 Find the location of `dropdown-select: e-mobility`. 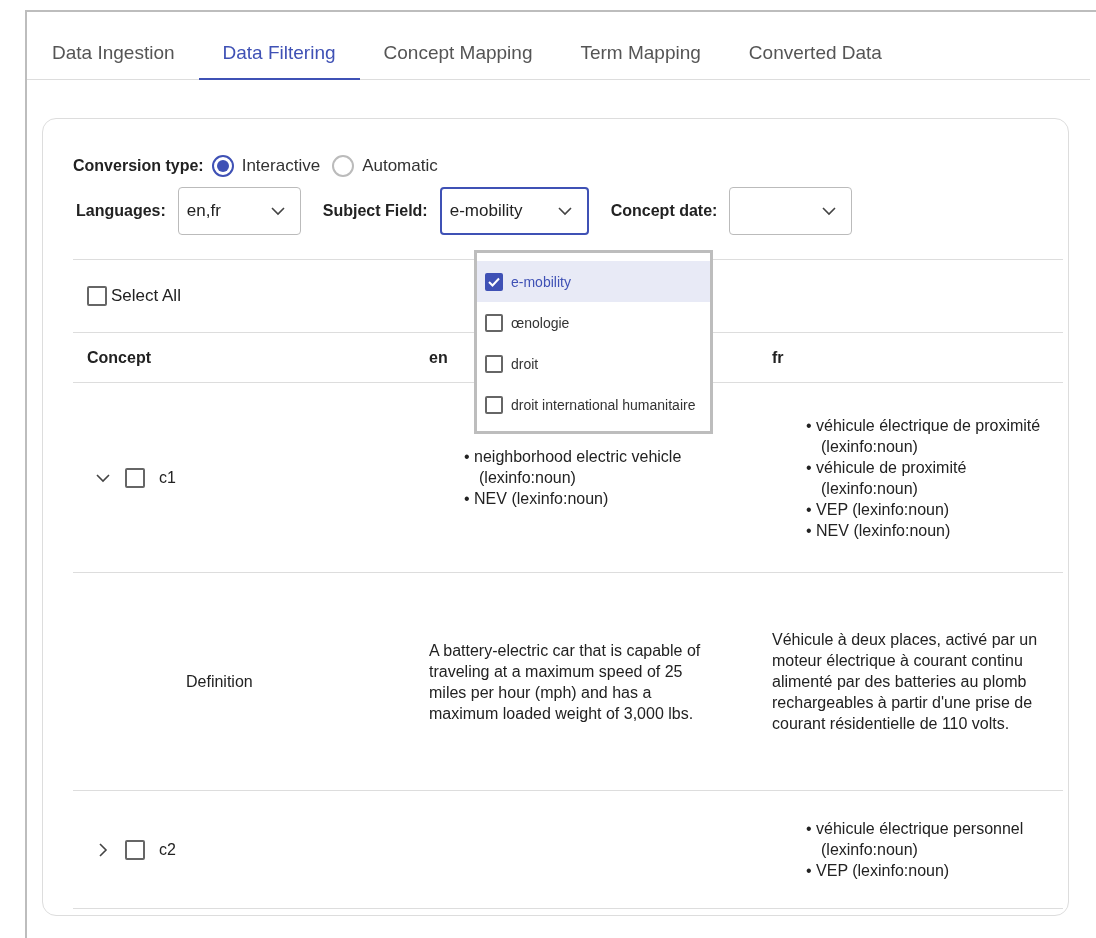

dropdown-select: e-mobility is located at coordinates (514, 211).